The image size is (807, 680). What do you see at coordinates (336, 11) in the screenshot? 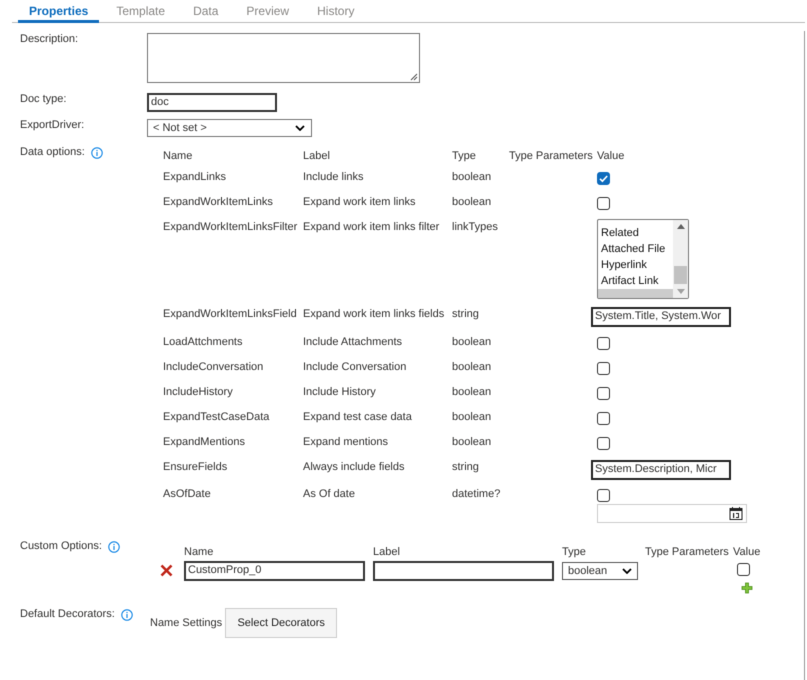
I see `tab: History` at bounding box center [336, 11].